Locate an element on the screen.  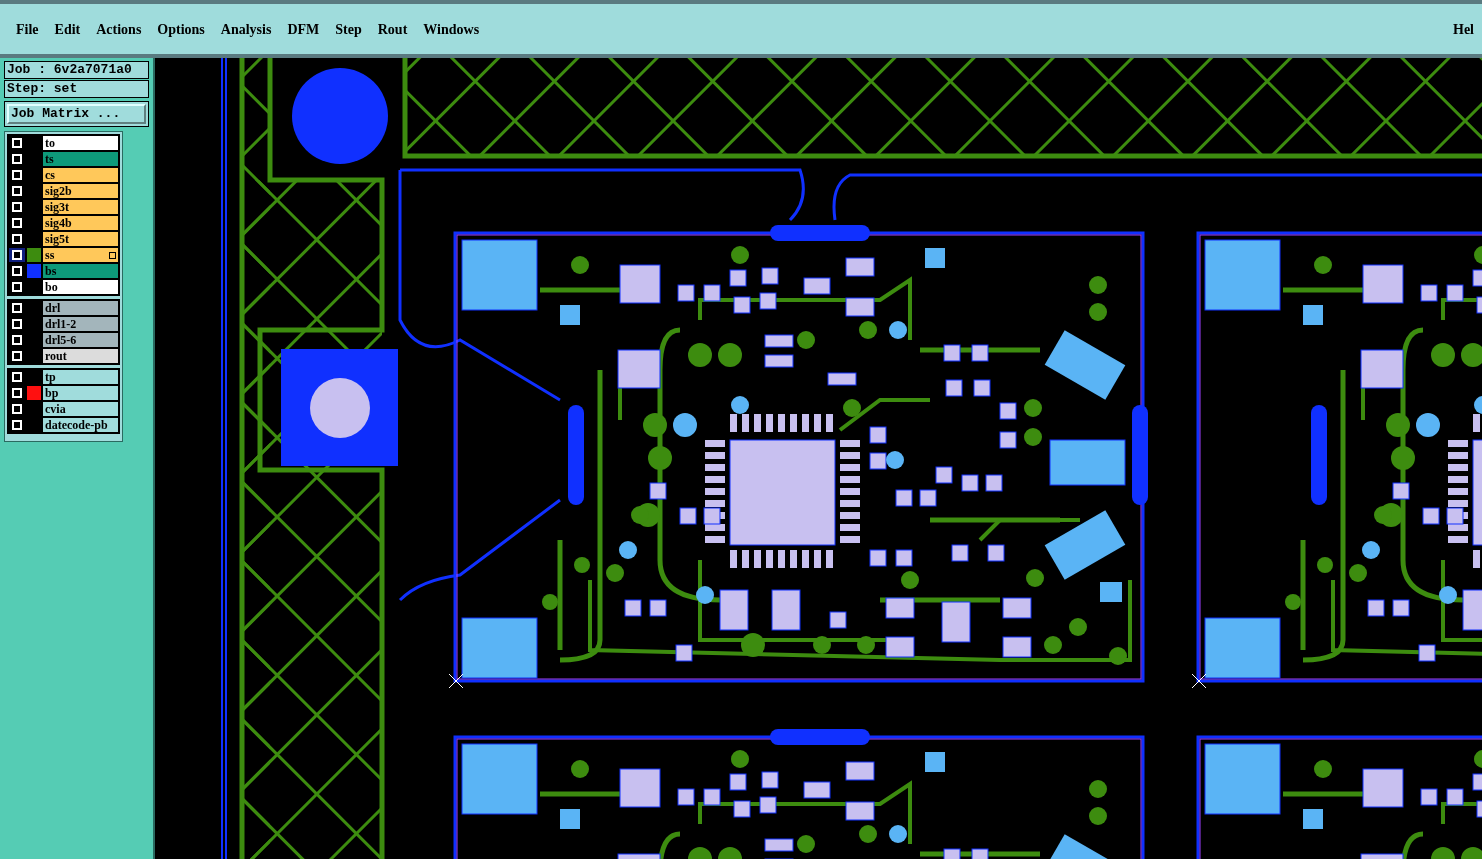
layer-name: tp is located at coordinates (50, 377).